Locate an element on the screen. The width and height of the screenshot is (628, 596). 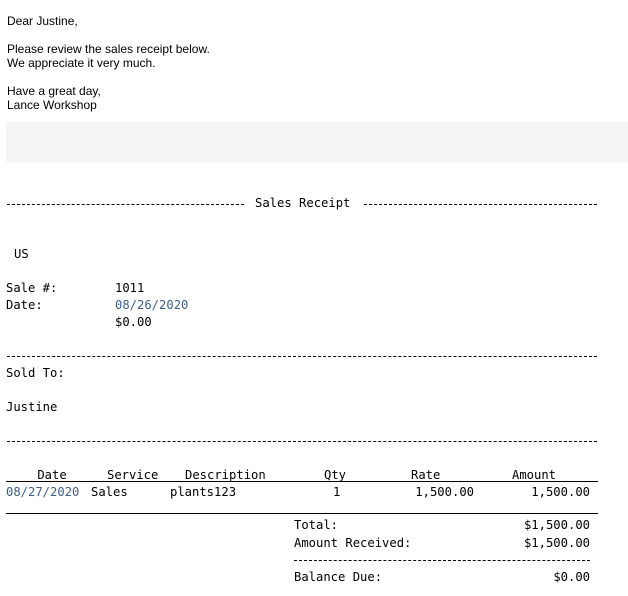
balance-due-label: Balance Due: is located at coordinates (338, 577).